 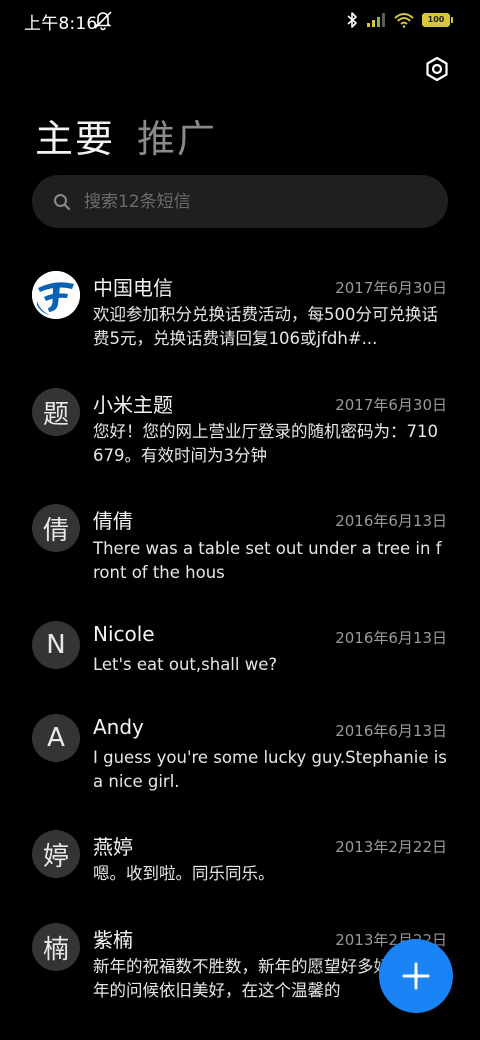 I want to click on search-bar, so click(x=240, y=201).